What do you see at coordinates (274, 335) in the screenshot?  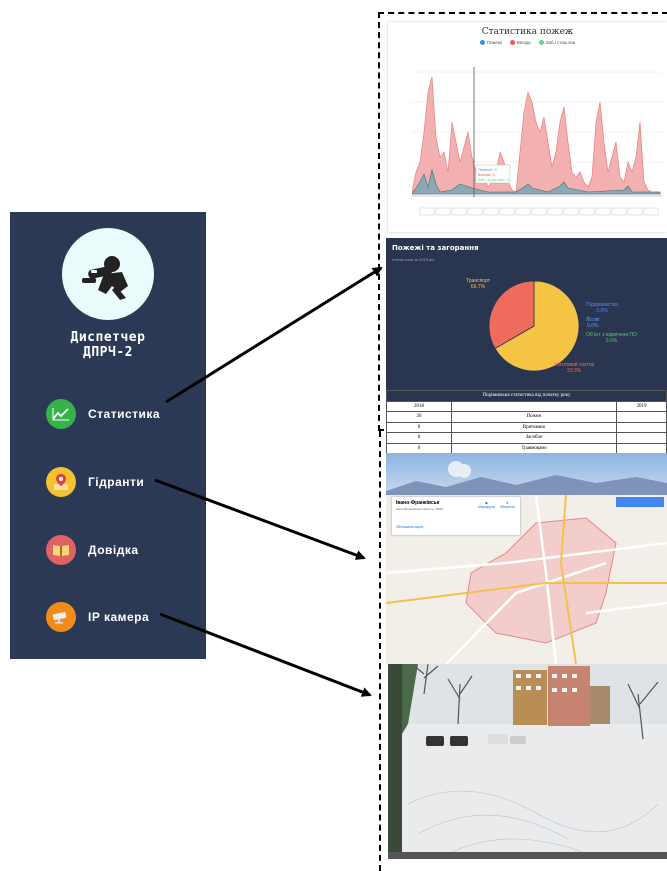 I see `arrow-statistics` at bounding box center [274, 335].